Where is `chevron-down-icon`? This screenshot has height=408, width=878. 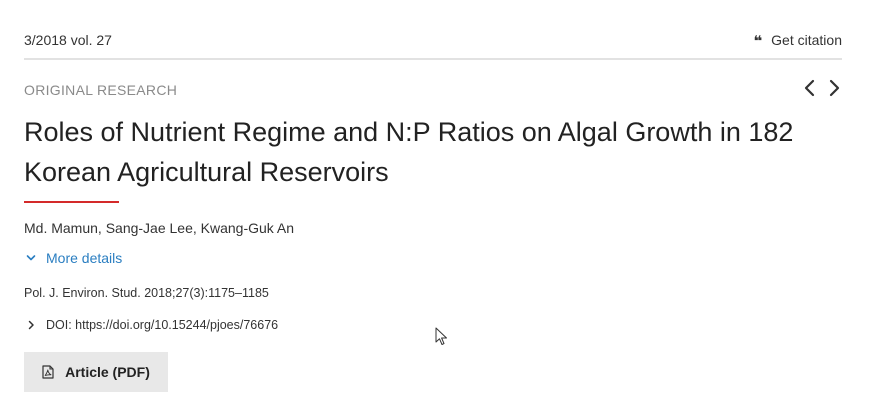 chevron-down-icon is located at coordinates (31, 258).